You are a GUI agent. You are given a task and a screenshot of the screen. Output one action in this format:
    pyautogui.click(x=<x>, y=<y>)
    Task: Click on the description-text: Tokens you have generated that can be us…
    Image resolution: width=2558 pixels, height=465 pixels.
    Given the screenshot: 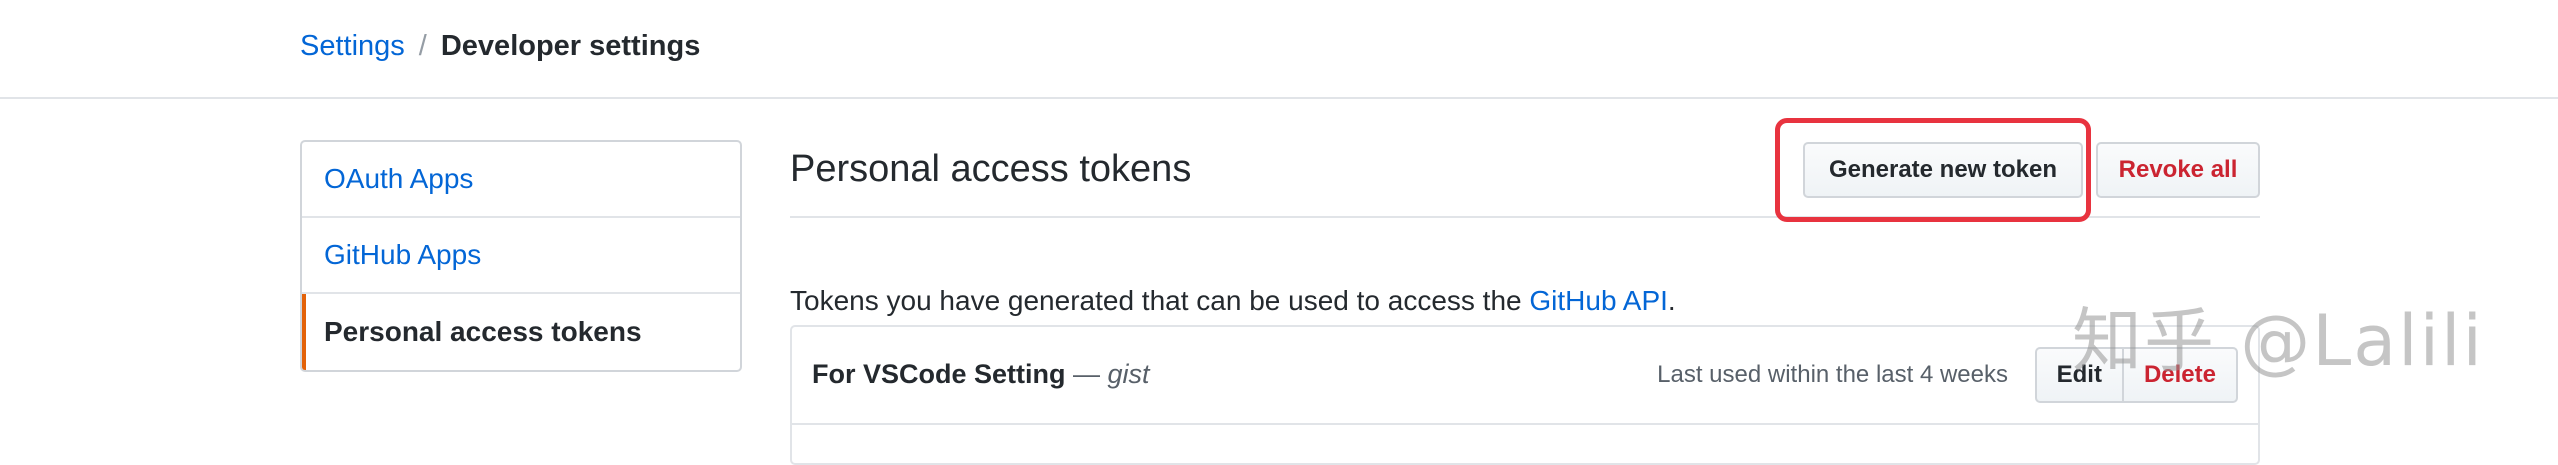 What is the action you would take?
    pyautogui.click(x=1160, y=300)
    